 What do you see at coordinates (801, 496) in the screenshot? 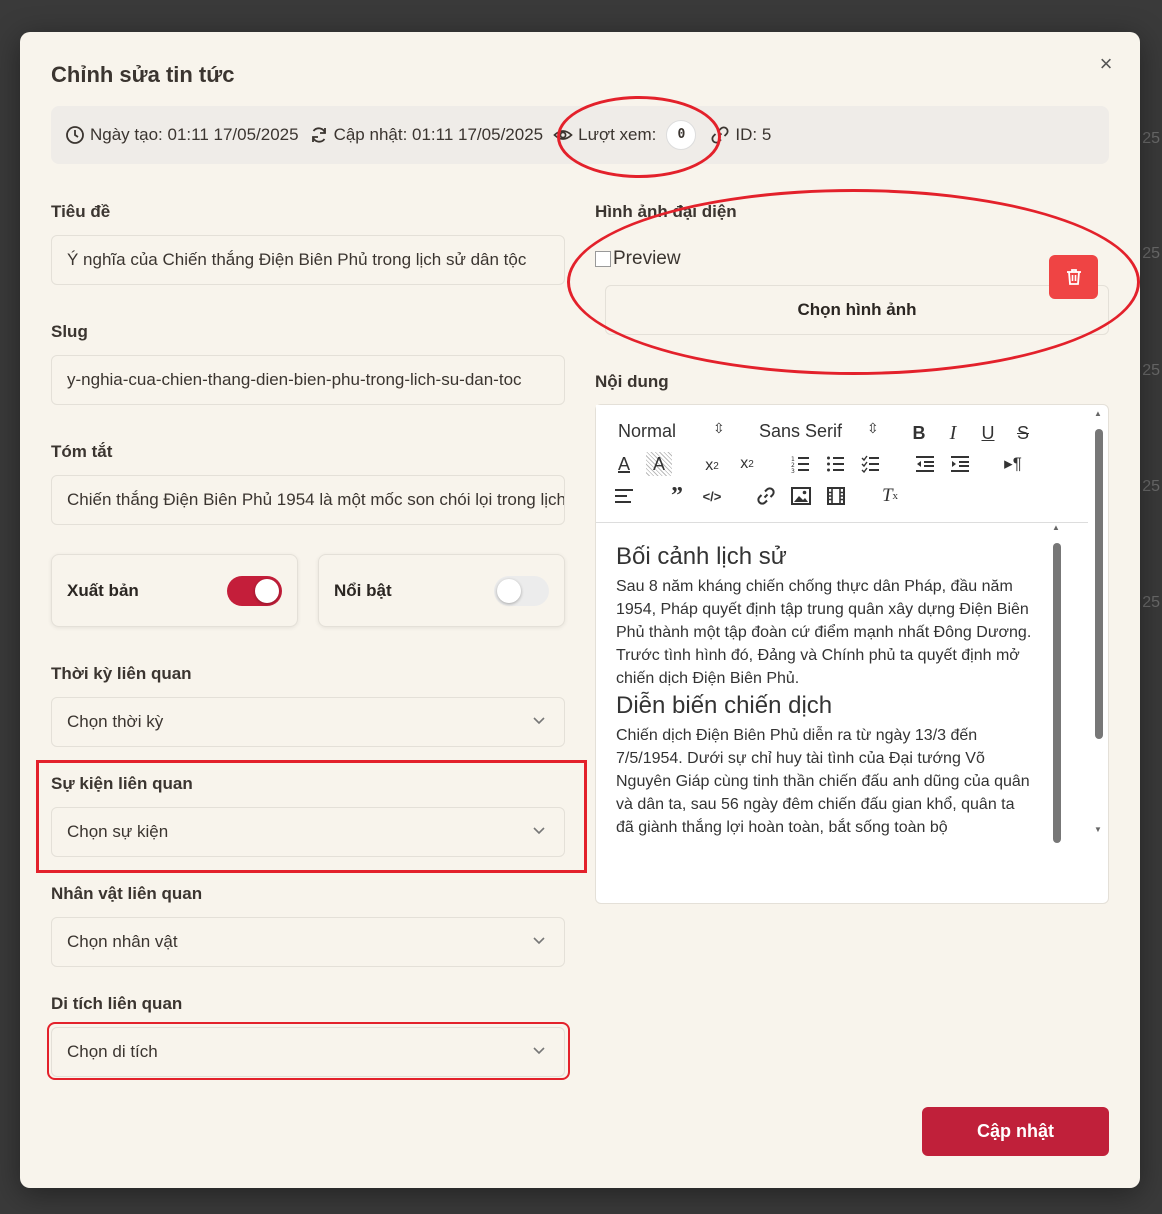
I see `image-icon` at bounding box center [801, 496].